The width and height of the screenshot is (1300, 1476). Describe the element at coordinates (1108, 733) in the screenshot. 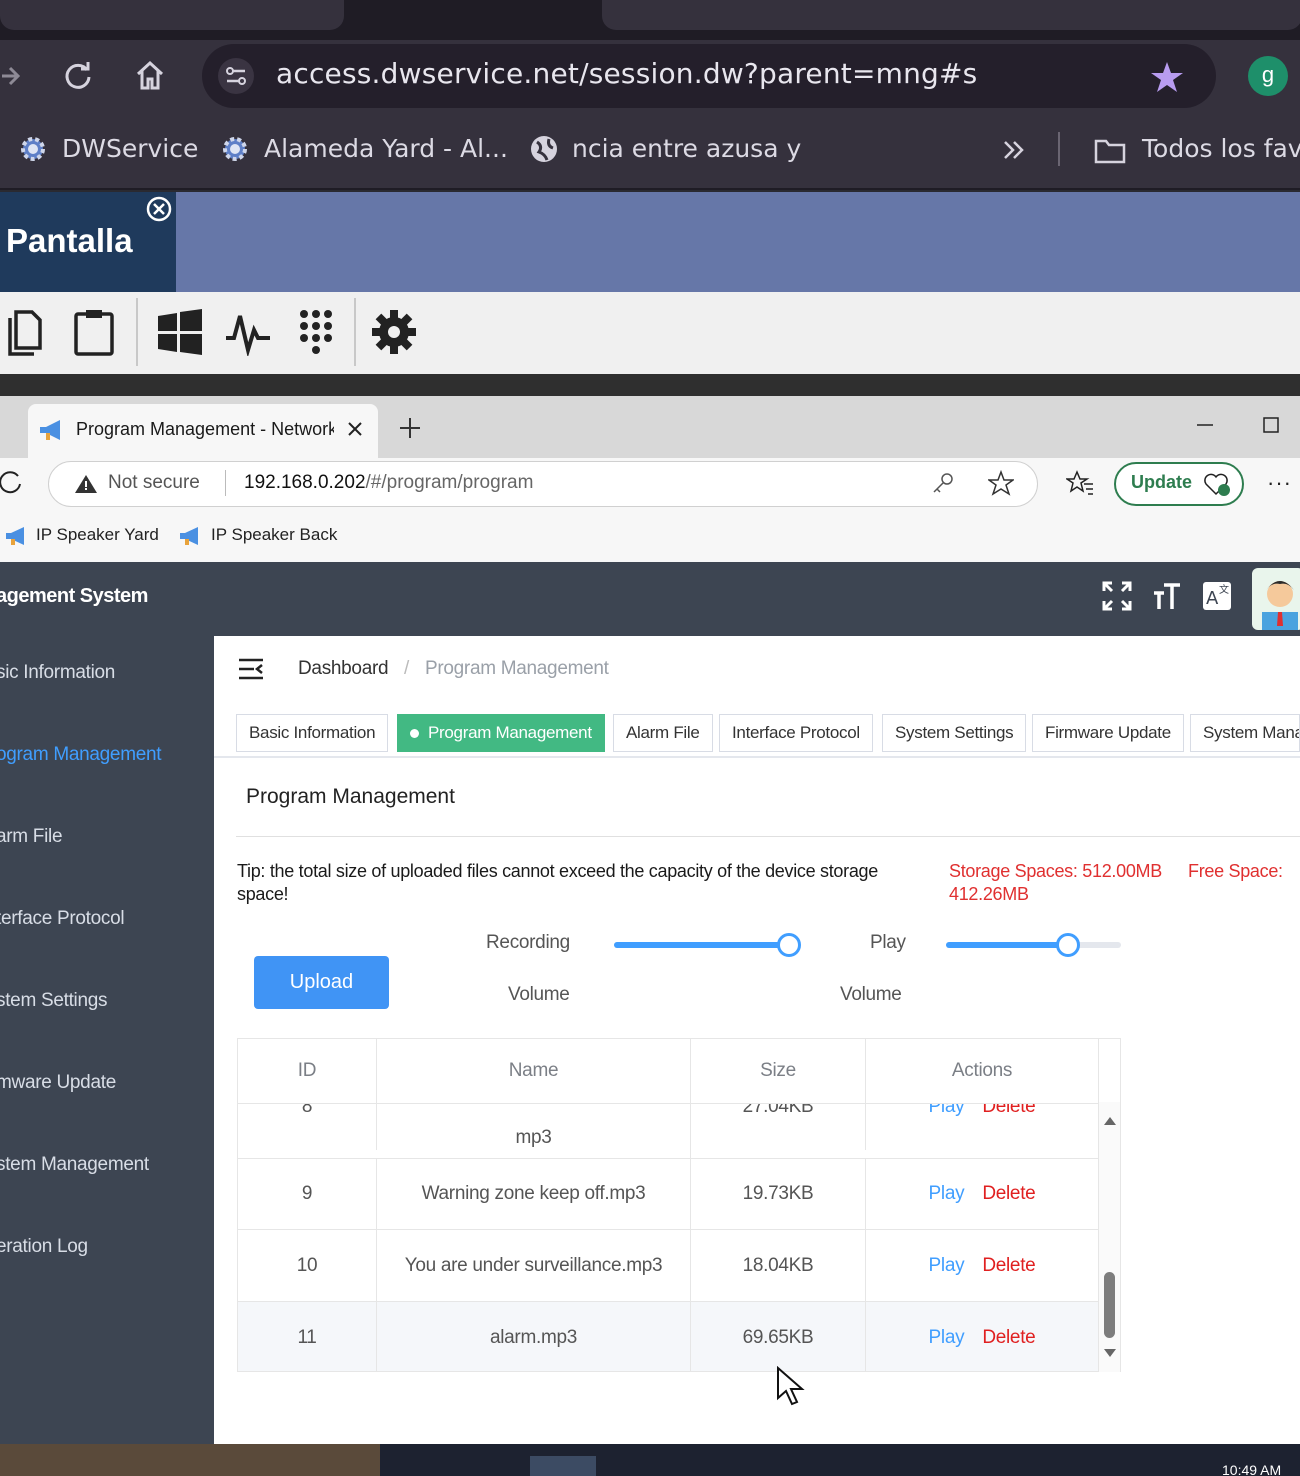

I see `tab-firmware-update: Firmware Update` at that location.